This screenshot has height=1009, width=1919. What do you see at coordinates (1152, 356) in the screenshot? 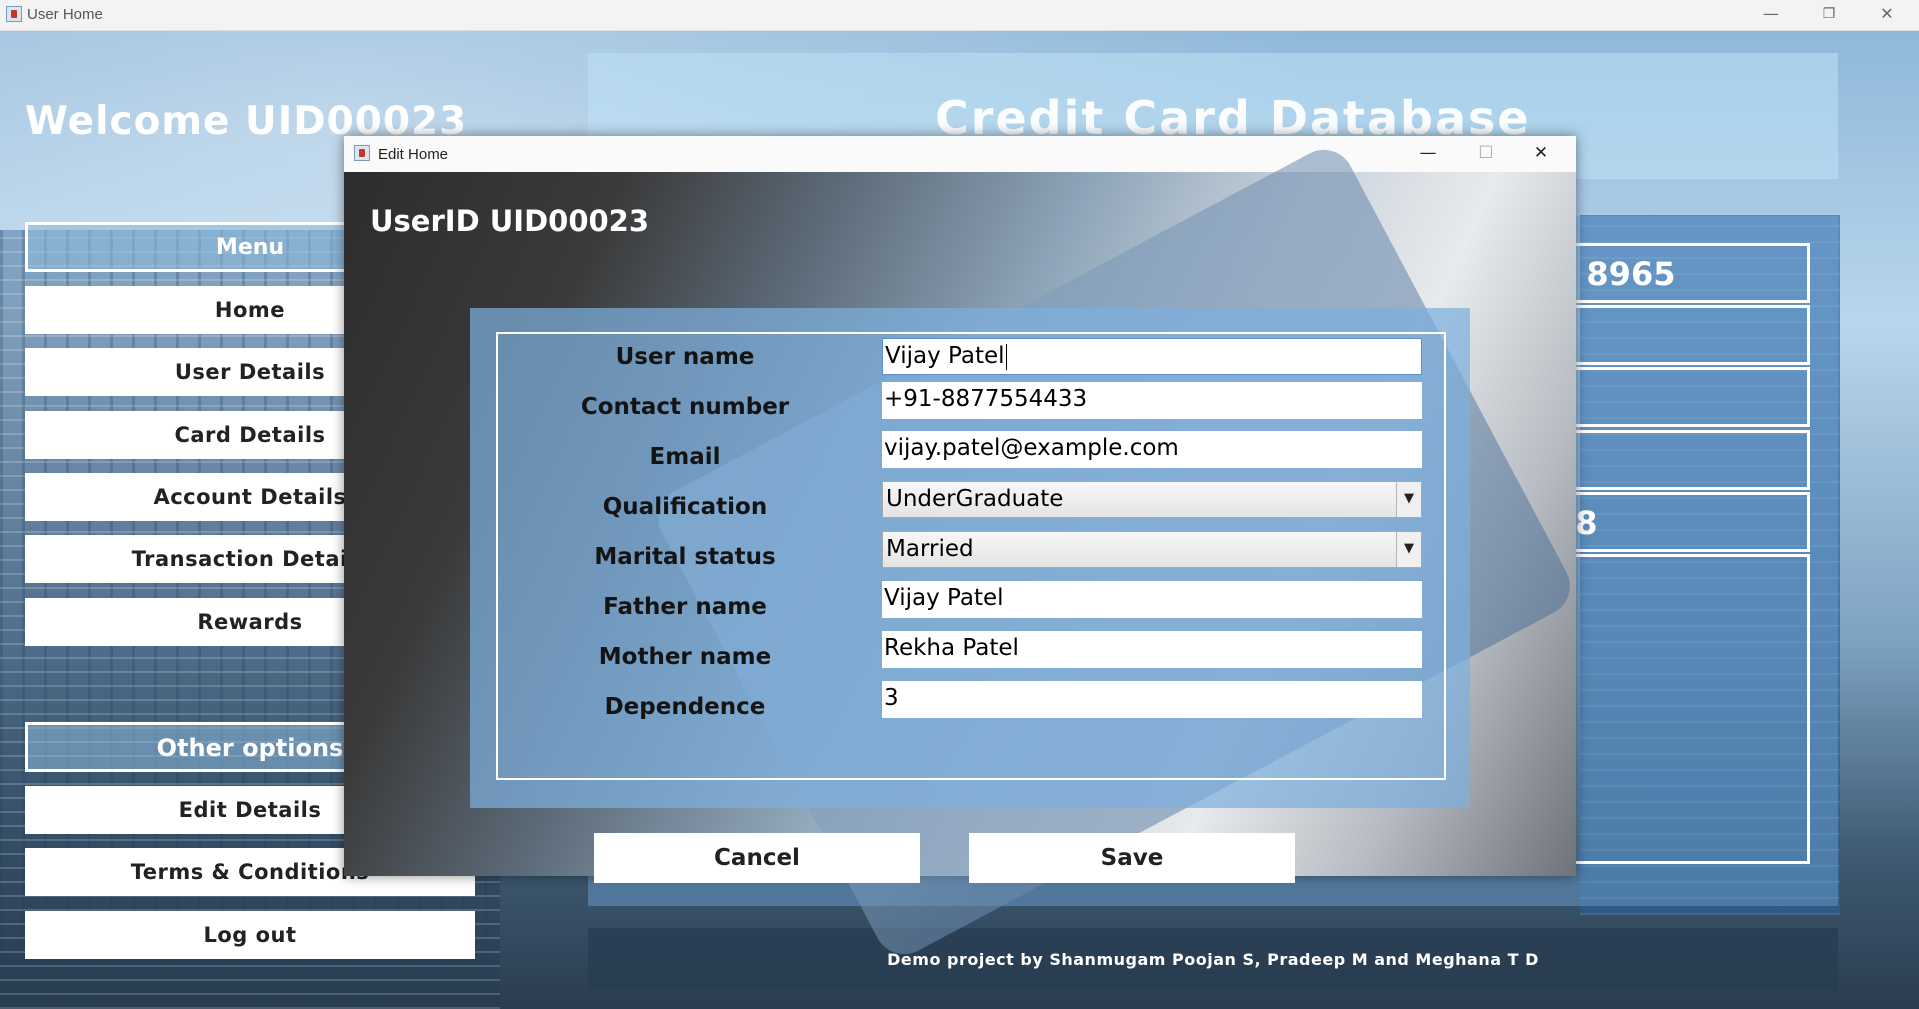
I see `user-name-input: Vijay Patel` at bounding box center [1152, 356].